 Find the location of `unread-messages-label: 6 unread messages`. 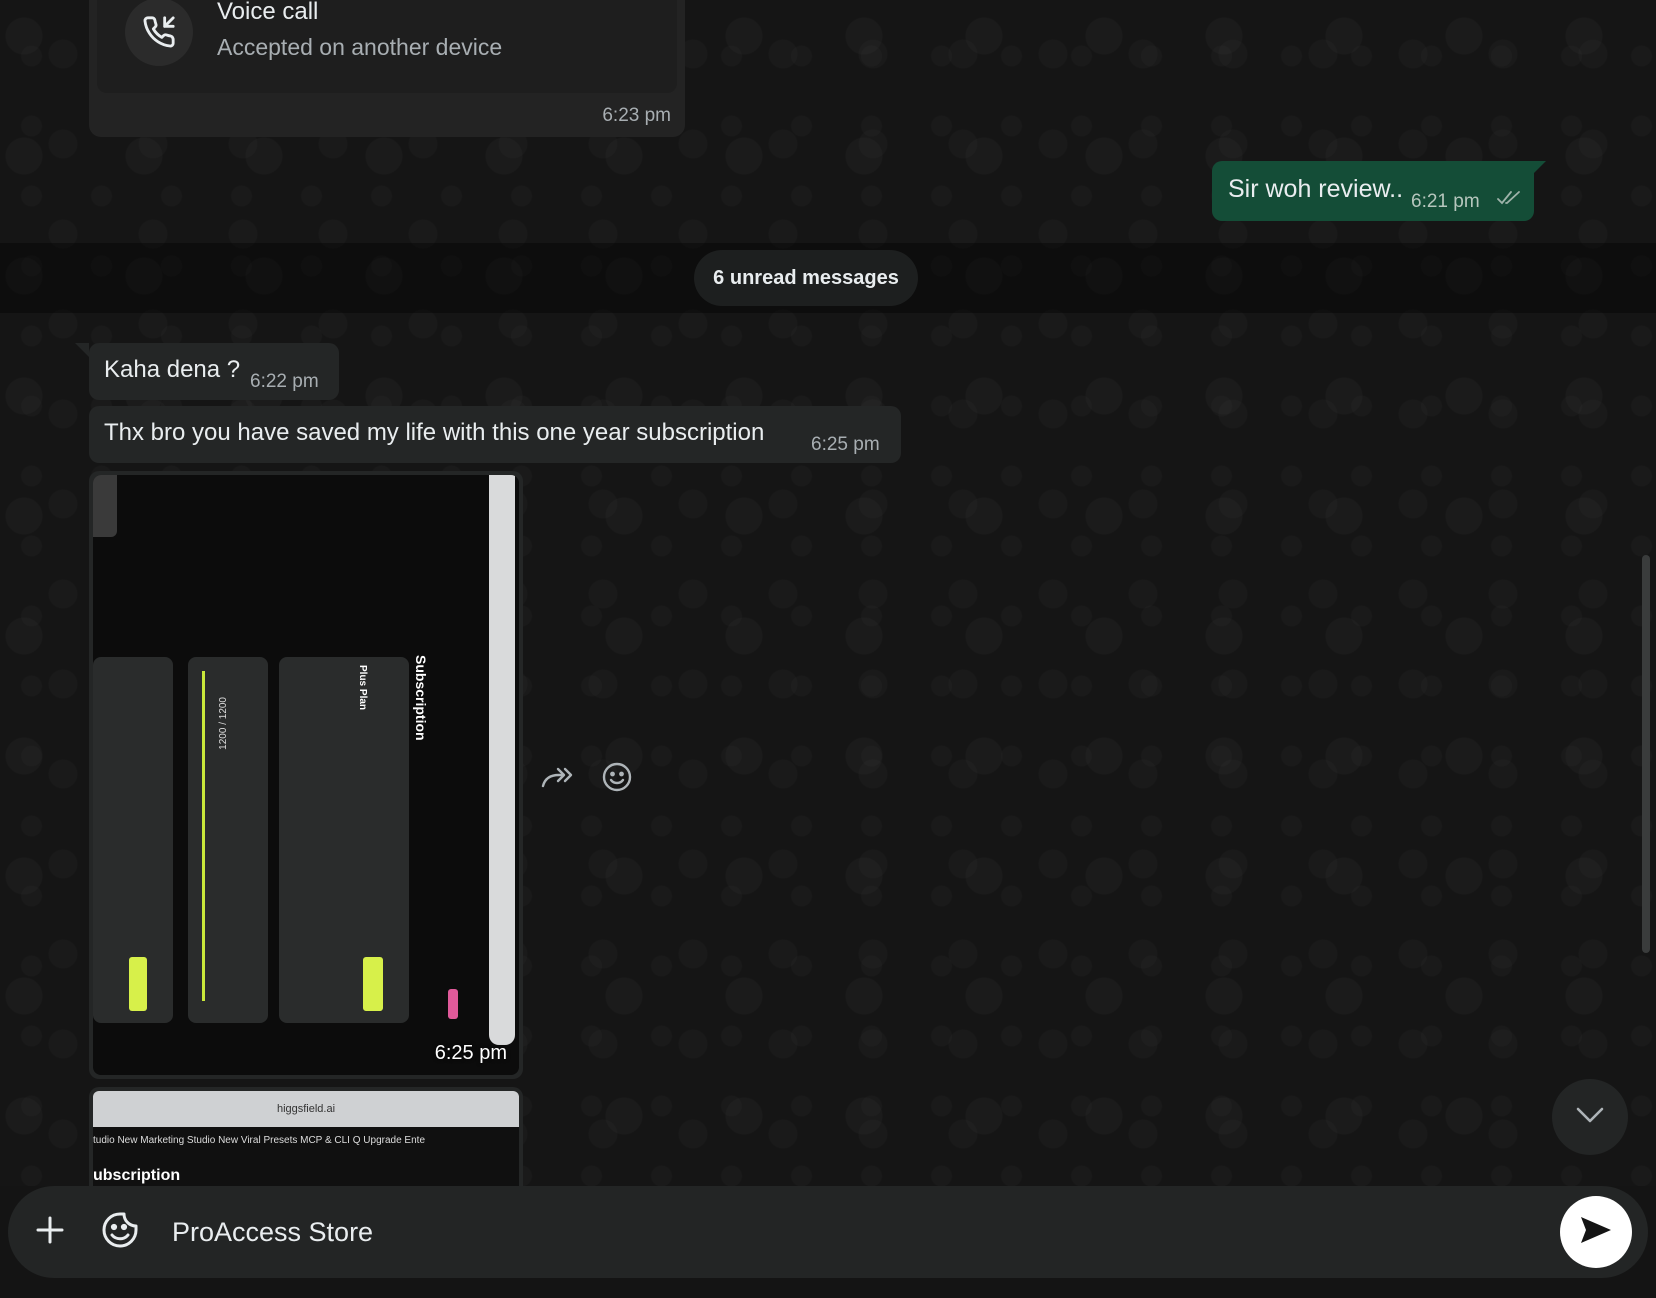

unread-messages-label: 6 unread messages is located at coordinates (806, 278).